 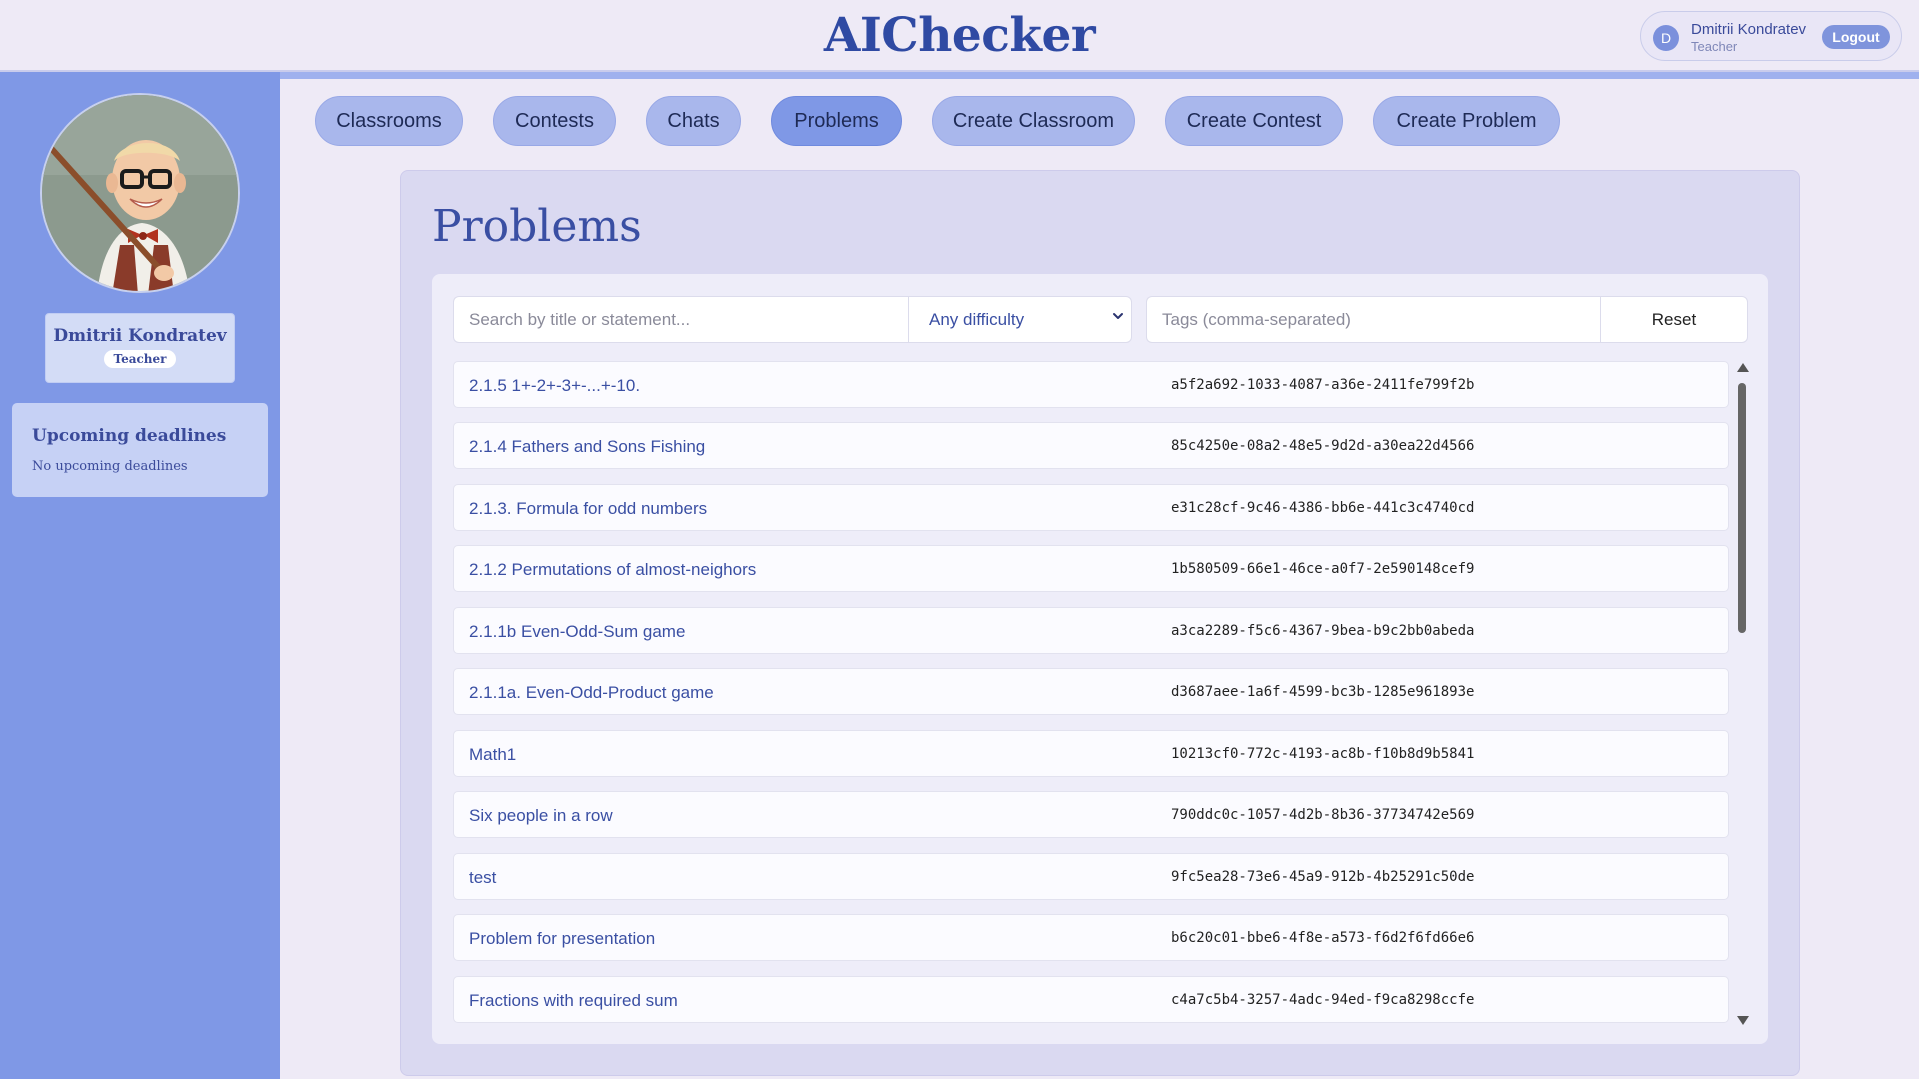 What do you see at coordinates (1323, 938) in the screenshot?
I see `problem-id: b6c20c01-bbe6-4f8e-a573-f6d2f6fd66e6` at bounding box center [1323, 938].